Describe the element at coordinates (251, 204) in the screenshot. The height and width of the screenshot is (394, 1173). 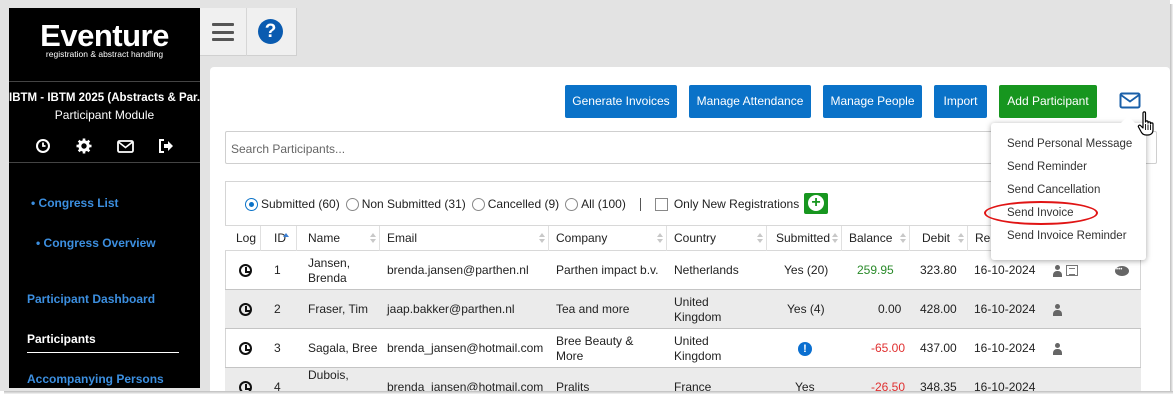
I see `radio-submitted` at that location.